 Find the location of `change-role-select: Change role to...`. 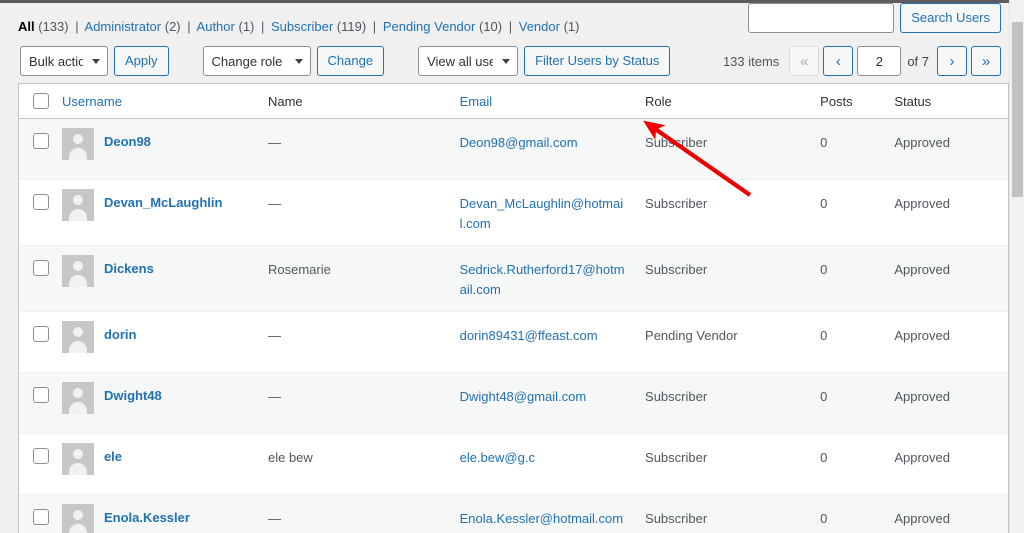

change-role-select: Change role to... is located at coordinates (256, 61).